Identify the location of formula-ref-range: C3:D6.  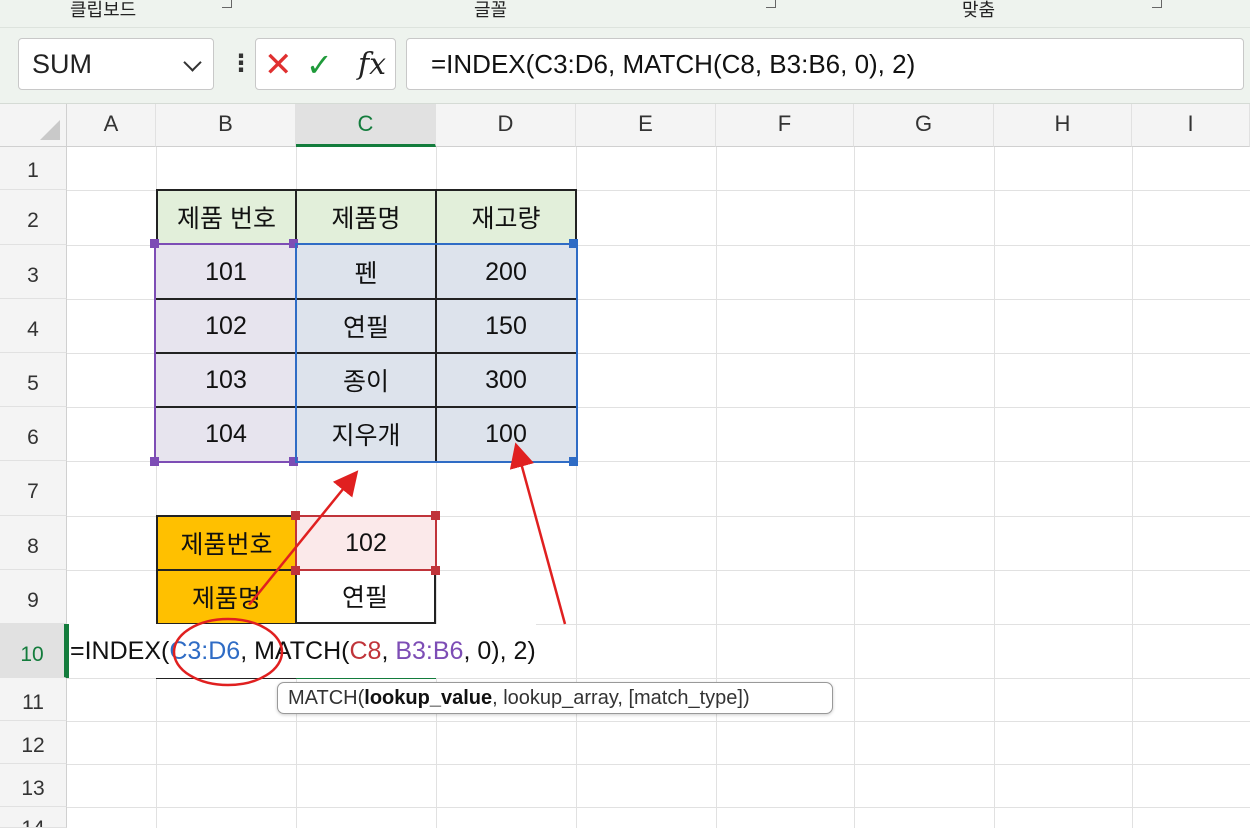
(205, 651).